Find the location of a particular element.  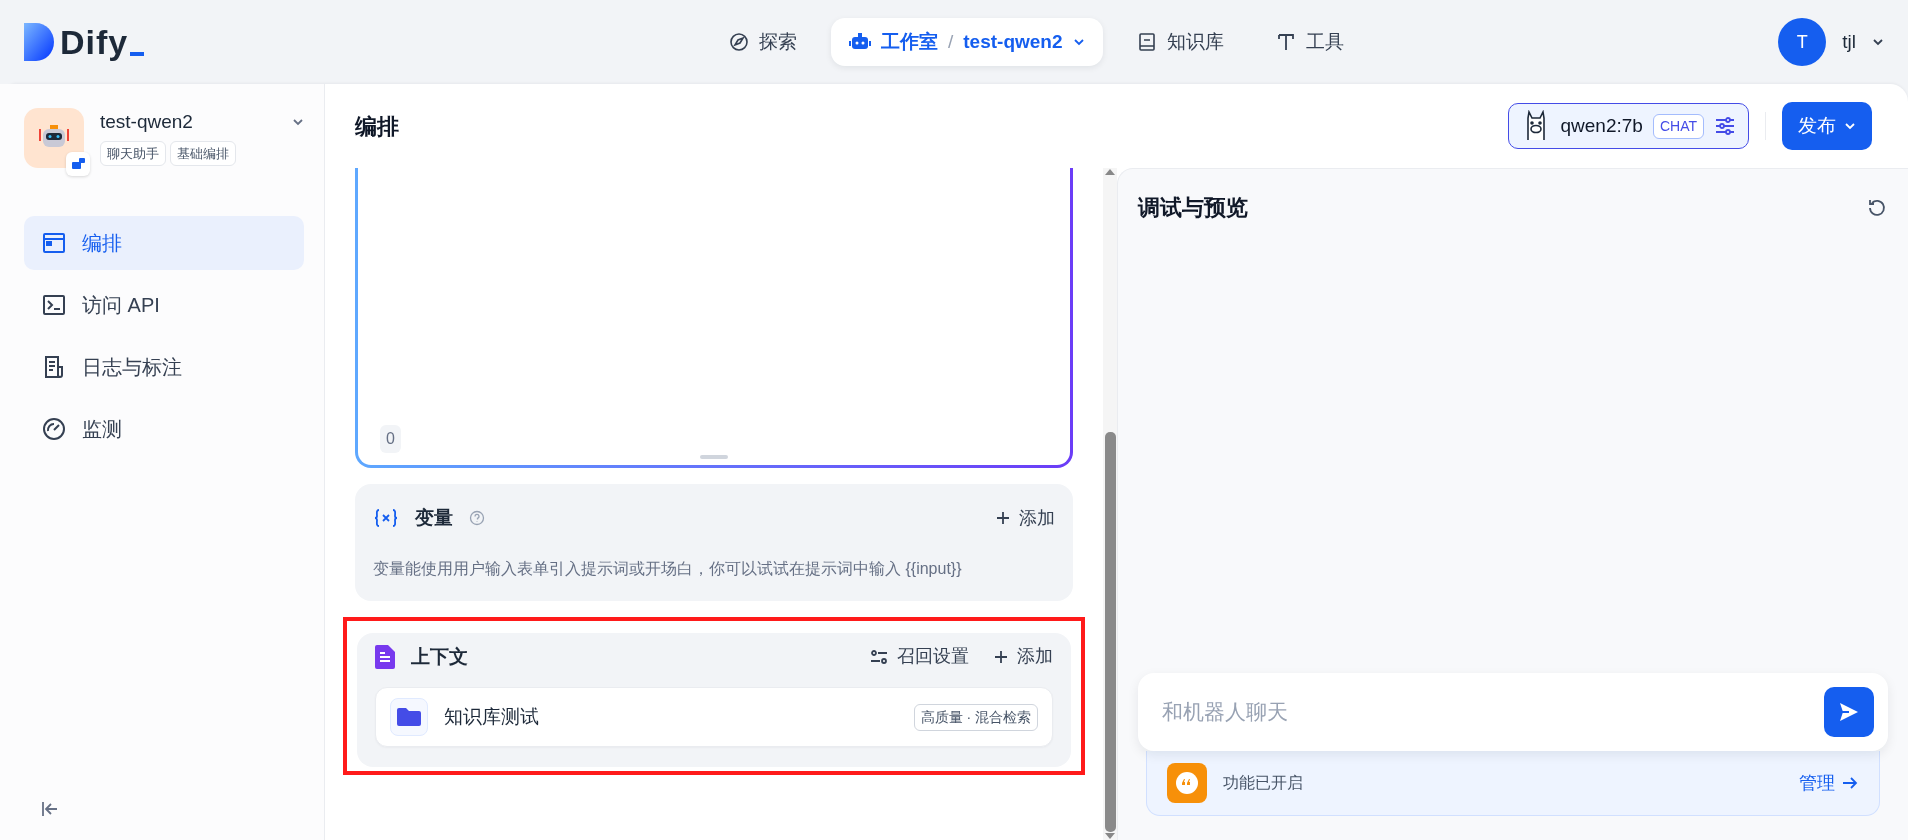

speedometer-icon is located at coordinates (54, 429).